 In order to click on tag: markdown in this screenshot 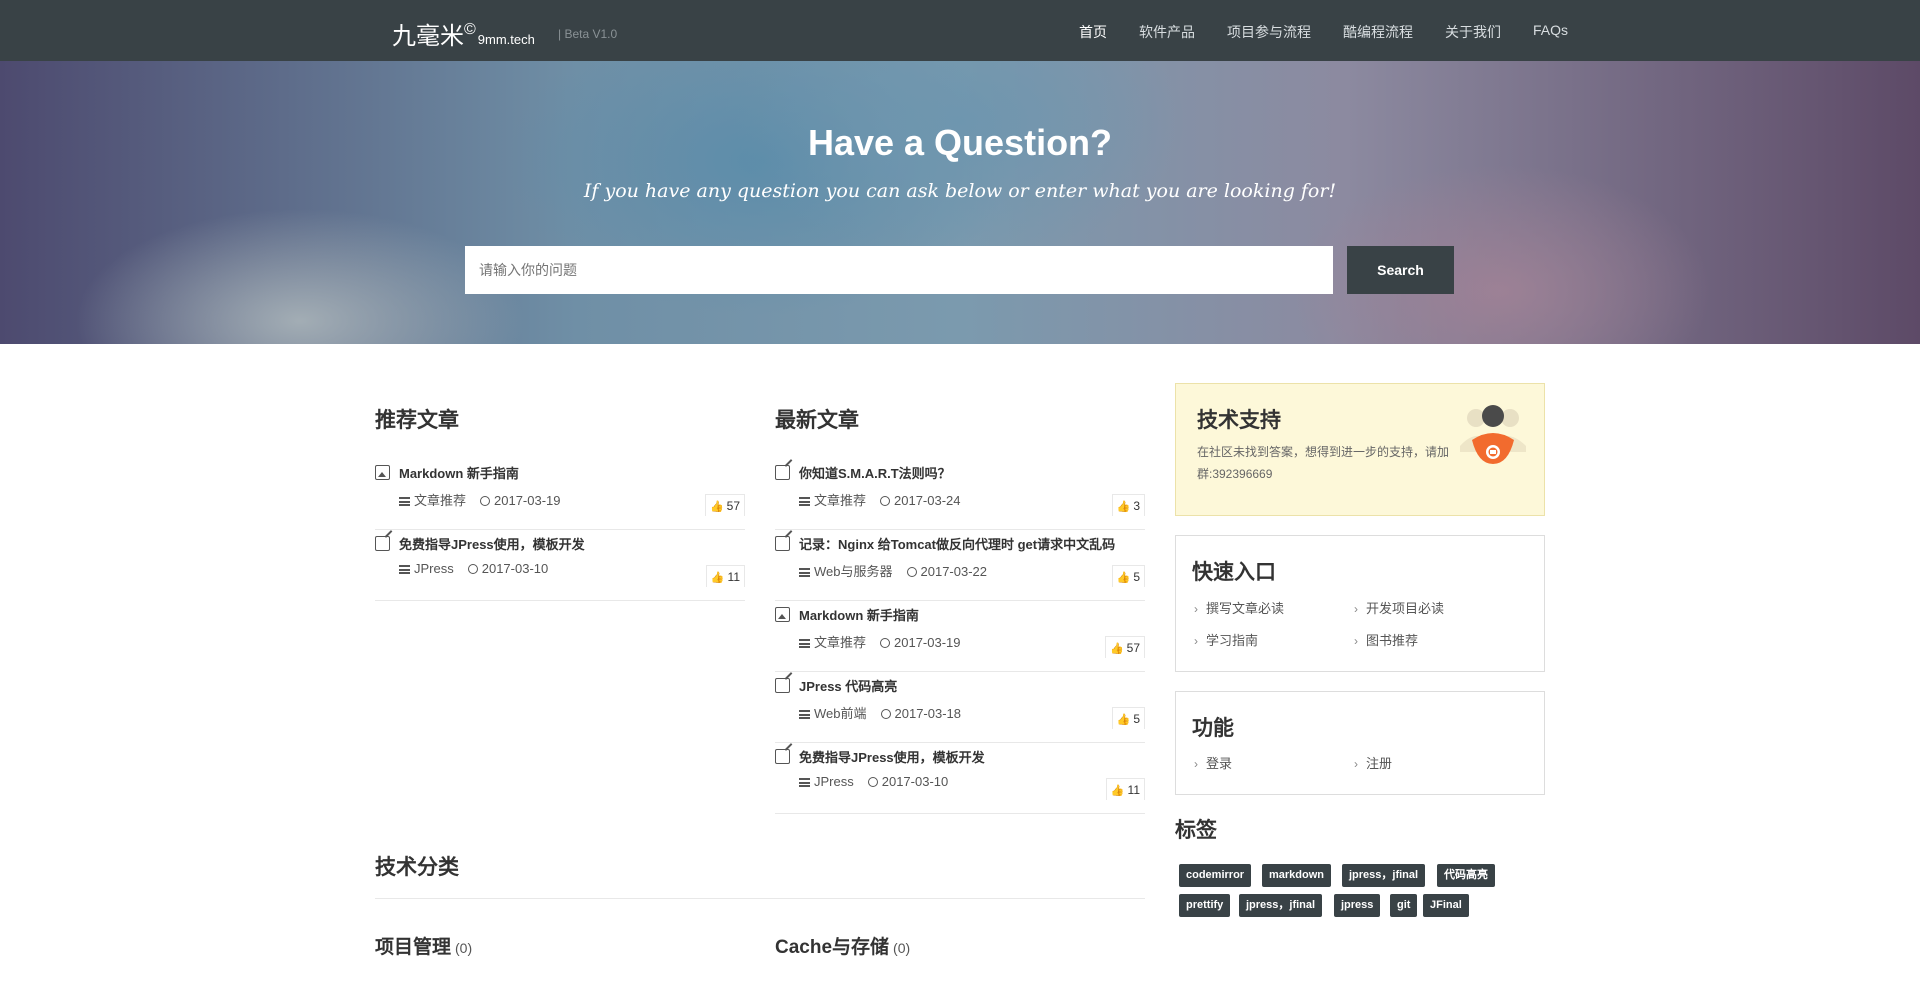, I will do `click(1297, 875)`.